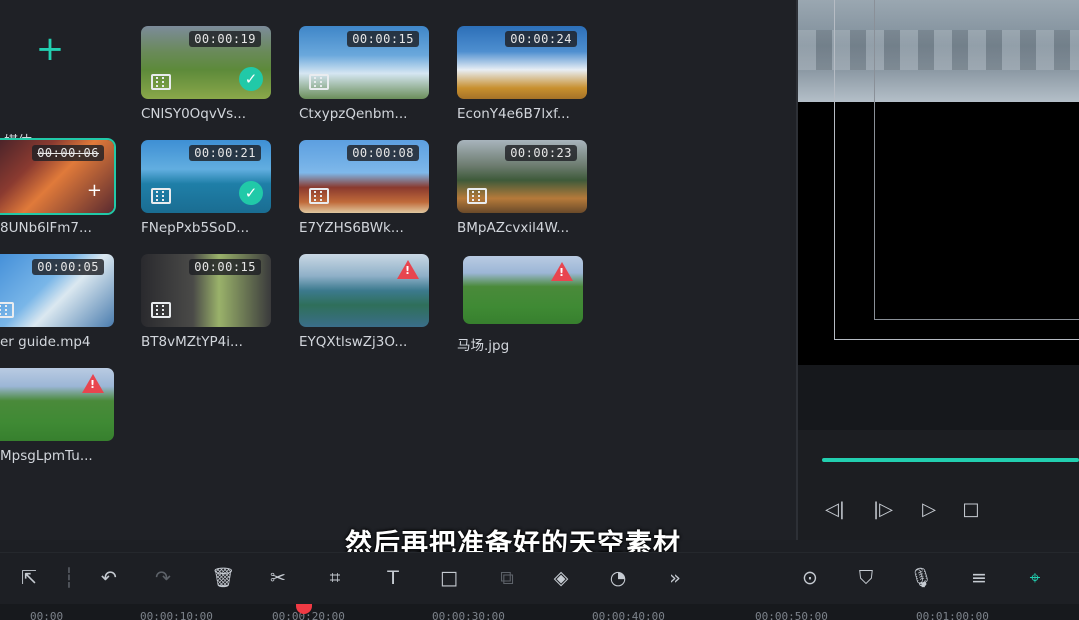  What do you see at coordinates (468, 615) in the screenshot?
I see `timeline-tick: 00:00:30:00` at bounding box center [468, 615].